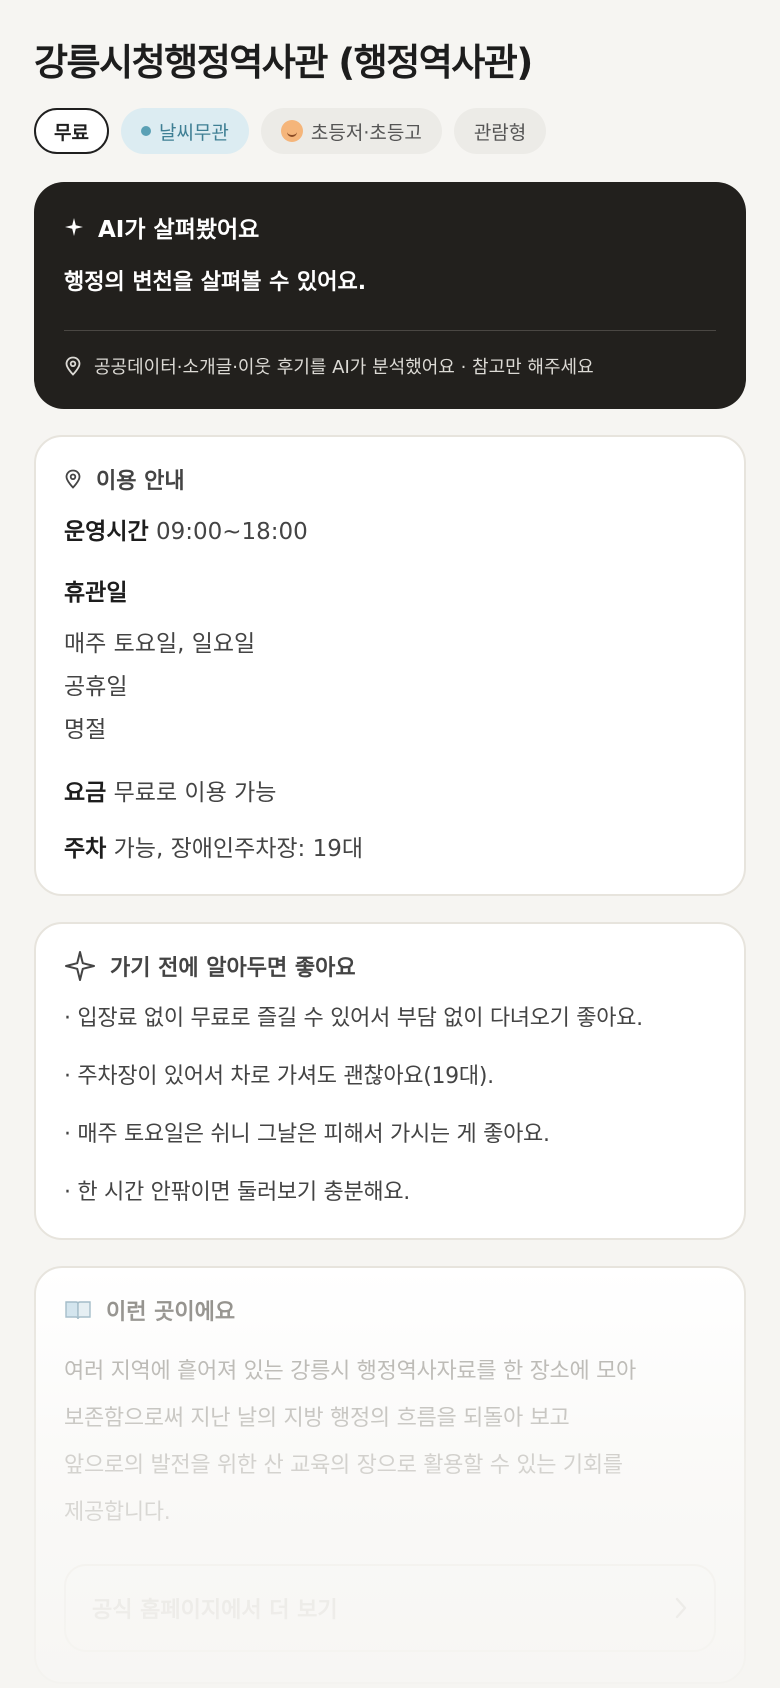 The height and width of the screenshot is (1688, 780). I want to click on page-title: 강릉시청행정역사관 (행정역사관), so click(283, 62).